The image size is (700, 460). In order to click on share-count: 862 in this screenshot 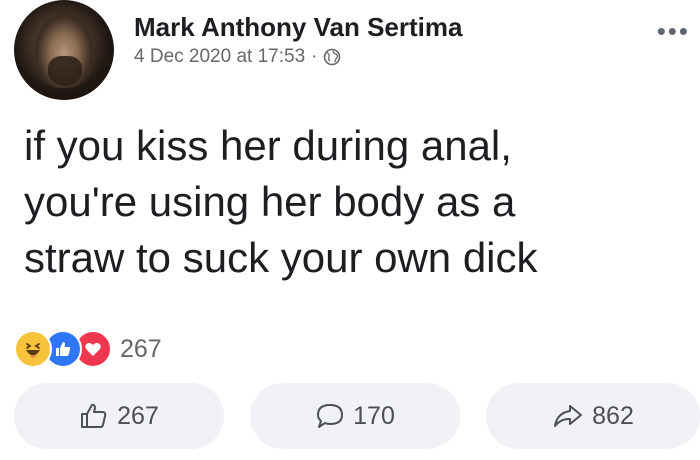, I will do `click(613, 415)`.